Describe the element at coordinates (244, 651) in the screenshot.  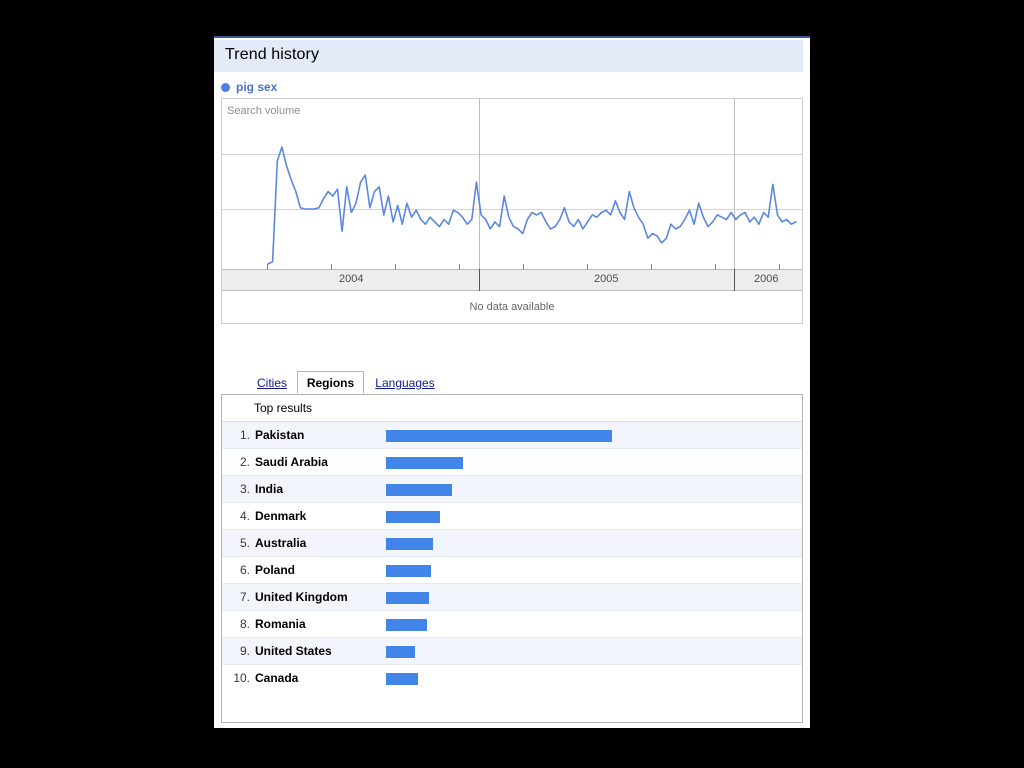
I see `row-rank: 9.` at that location.